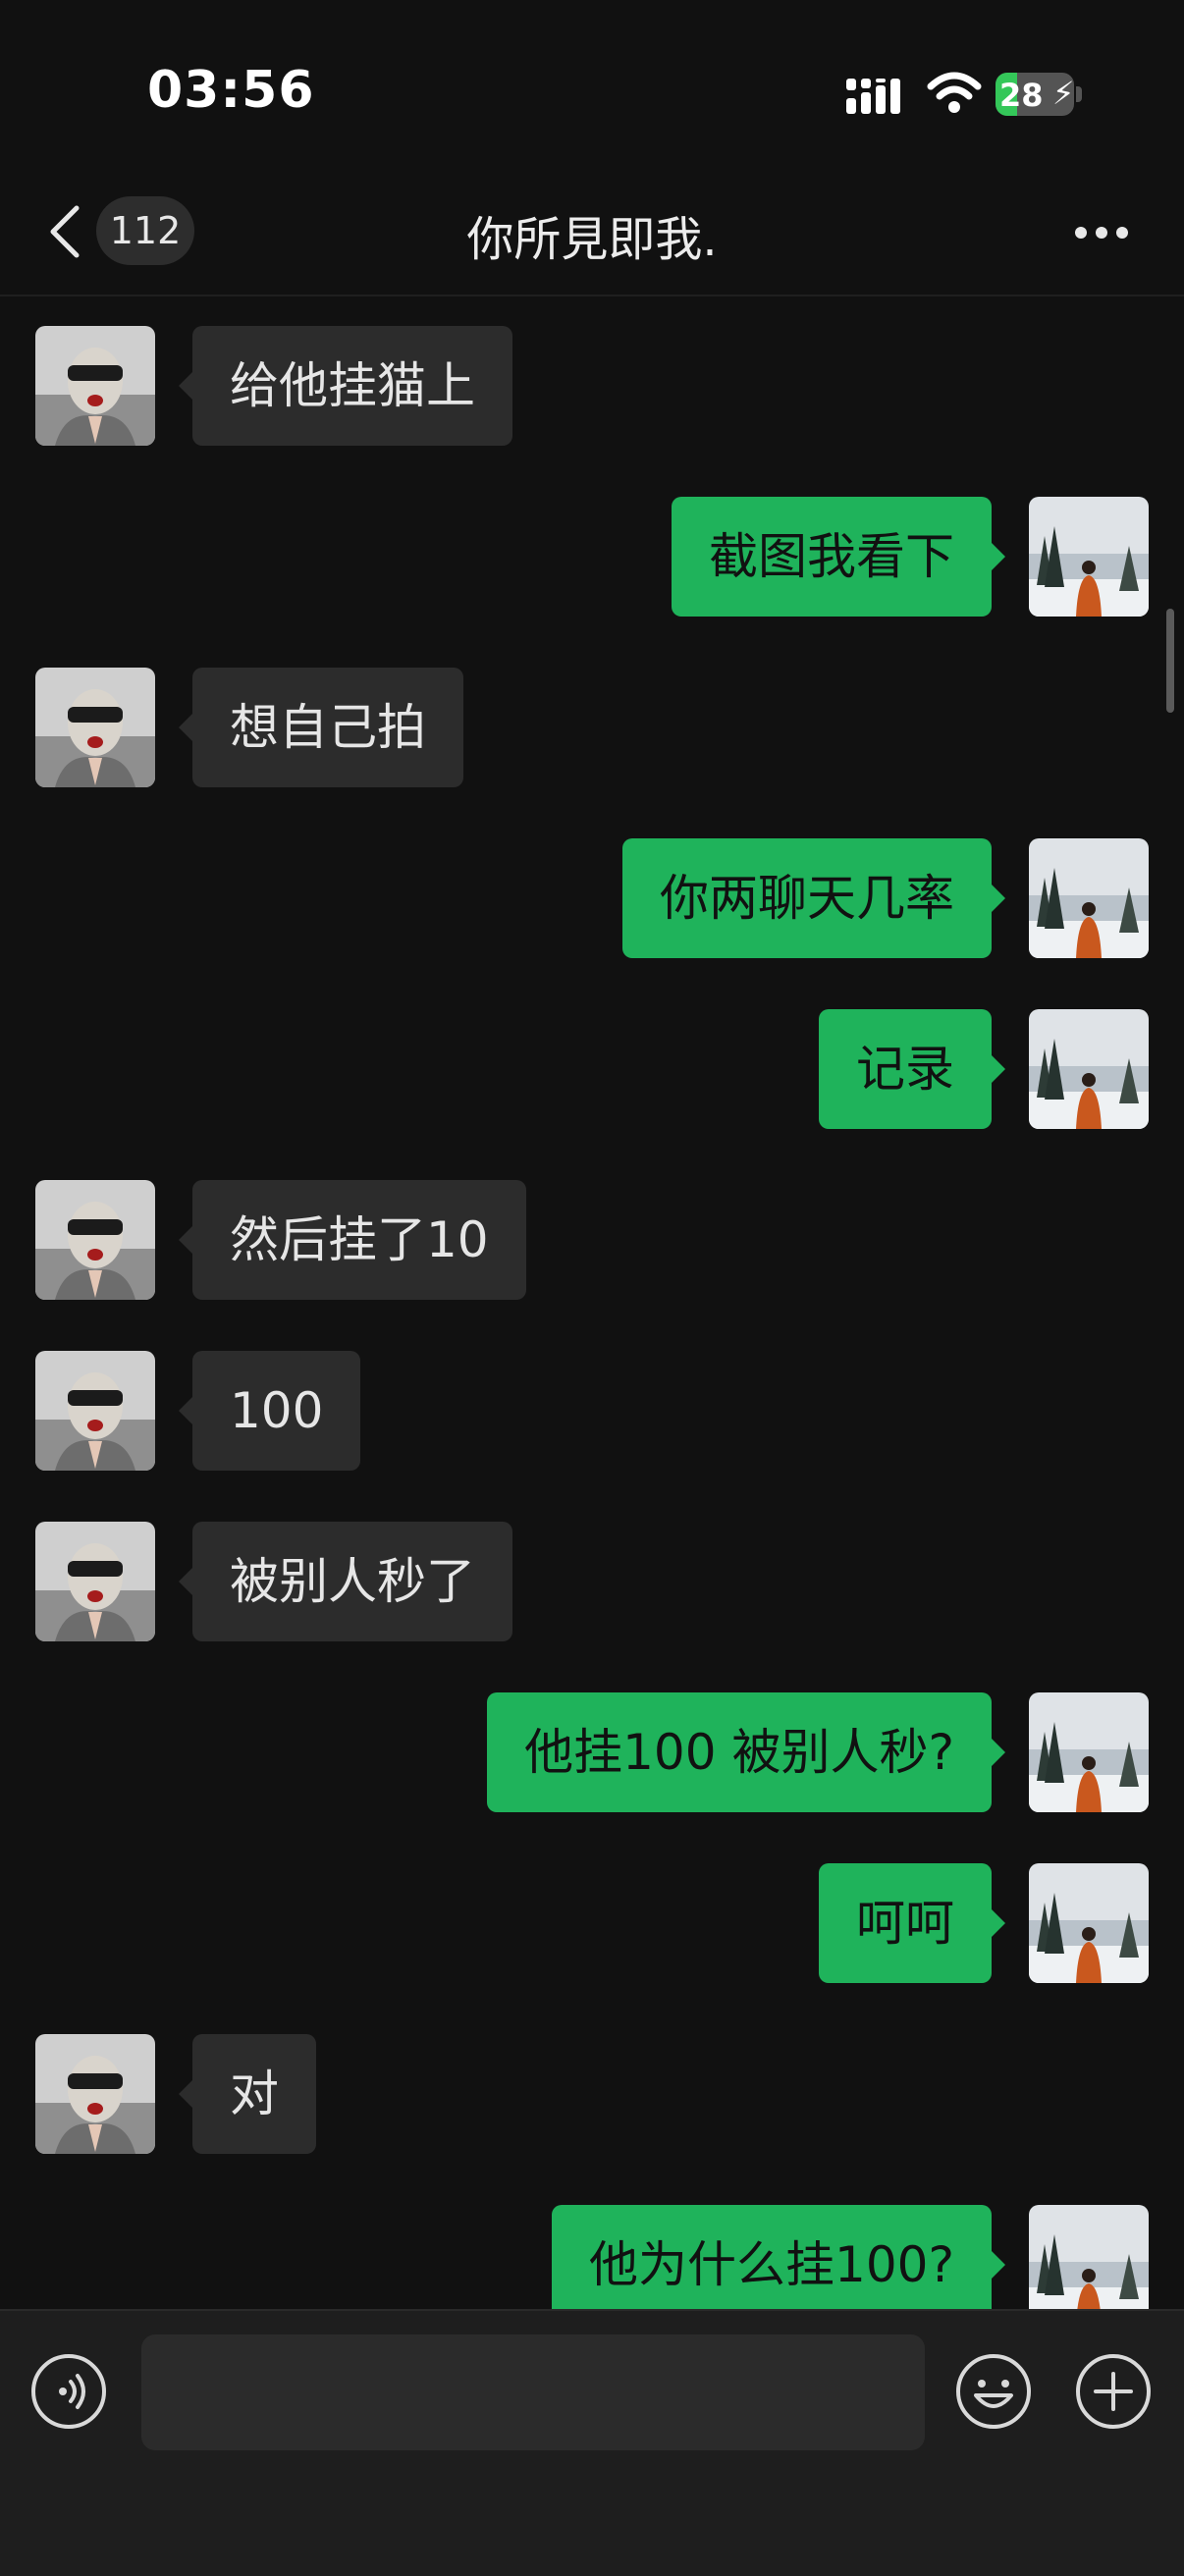 The image size is (1184, 2576). Describe the element at coordinates (592, 1240) in the screenshot. I see `message-row-left: 然后挂了10` at that location.